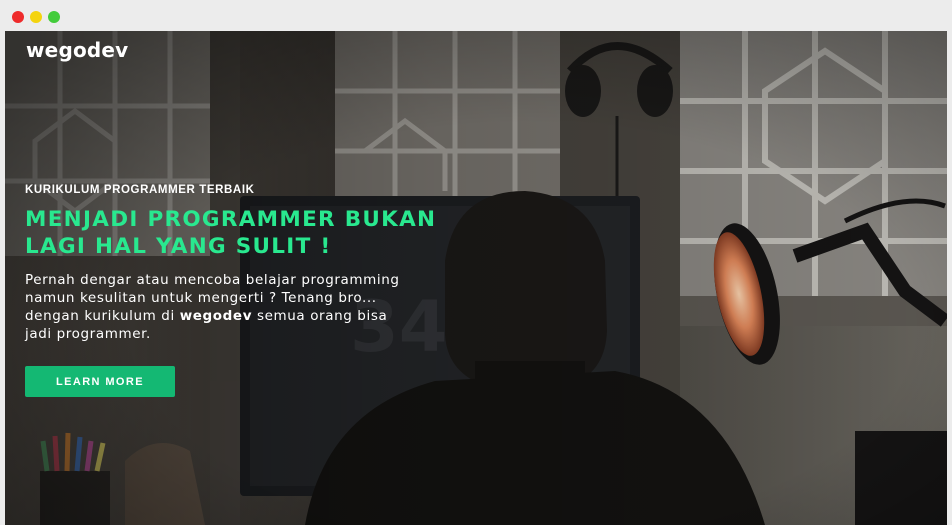  What do you see at coordinates (18, 17) in the screenshot?
I see `close-window-button` at bounding box center [18, 17].